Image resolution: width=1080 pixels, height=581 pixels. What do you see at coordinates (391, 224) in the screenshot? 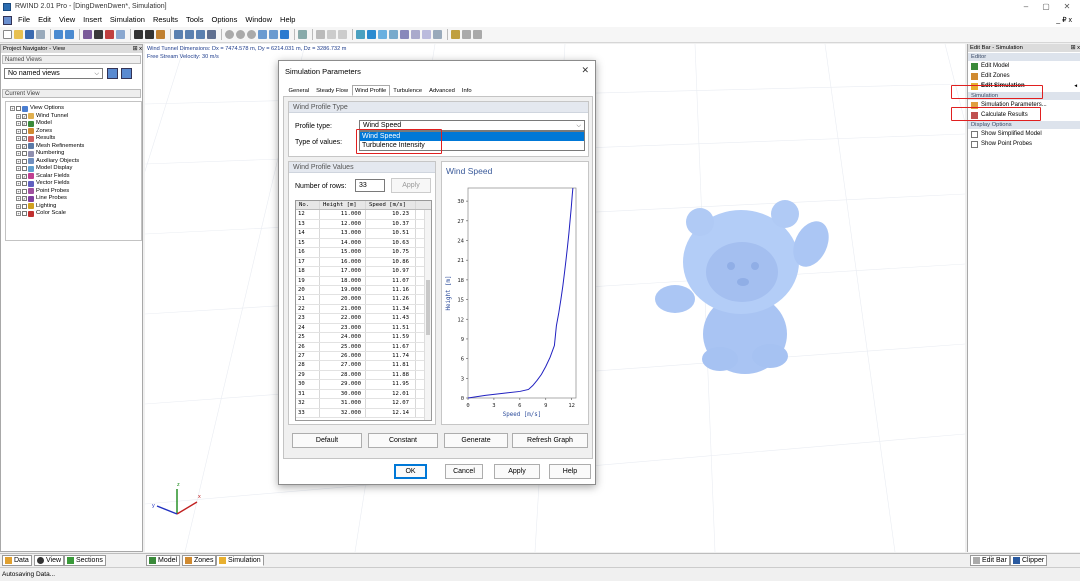
I see `table-cell: 10.37` at bounding box center [391, 224].